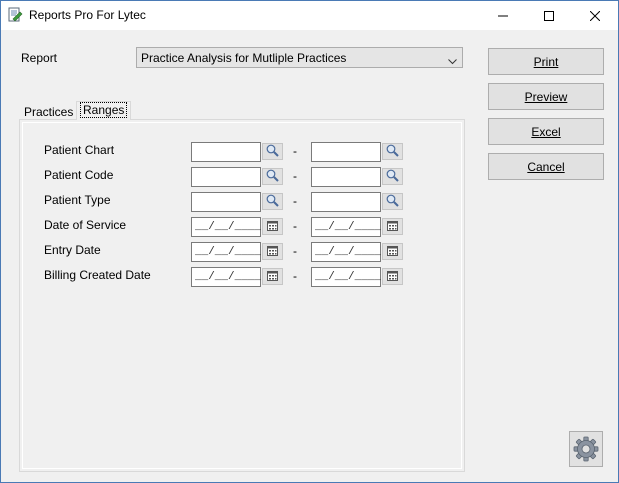  I want to click on entry-date-label: Entry Date, so click(72, 250).